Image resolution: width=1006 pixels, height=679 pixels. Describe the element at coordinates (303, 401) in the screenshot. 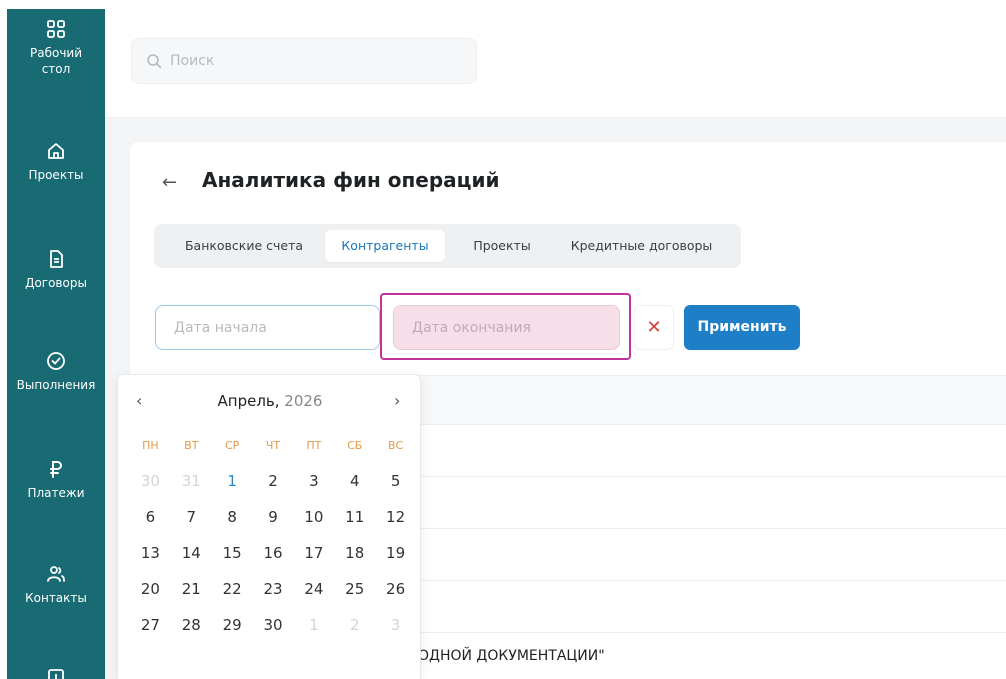

I see `calendar-year: 2026` at that location.